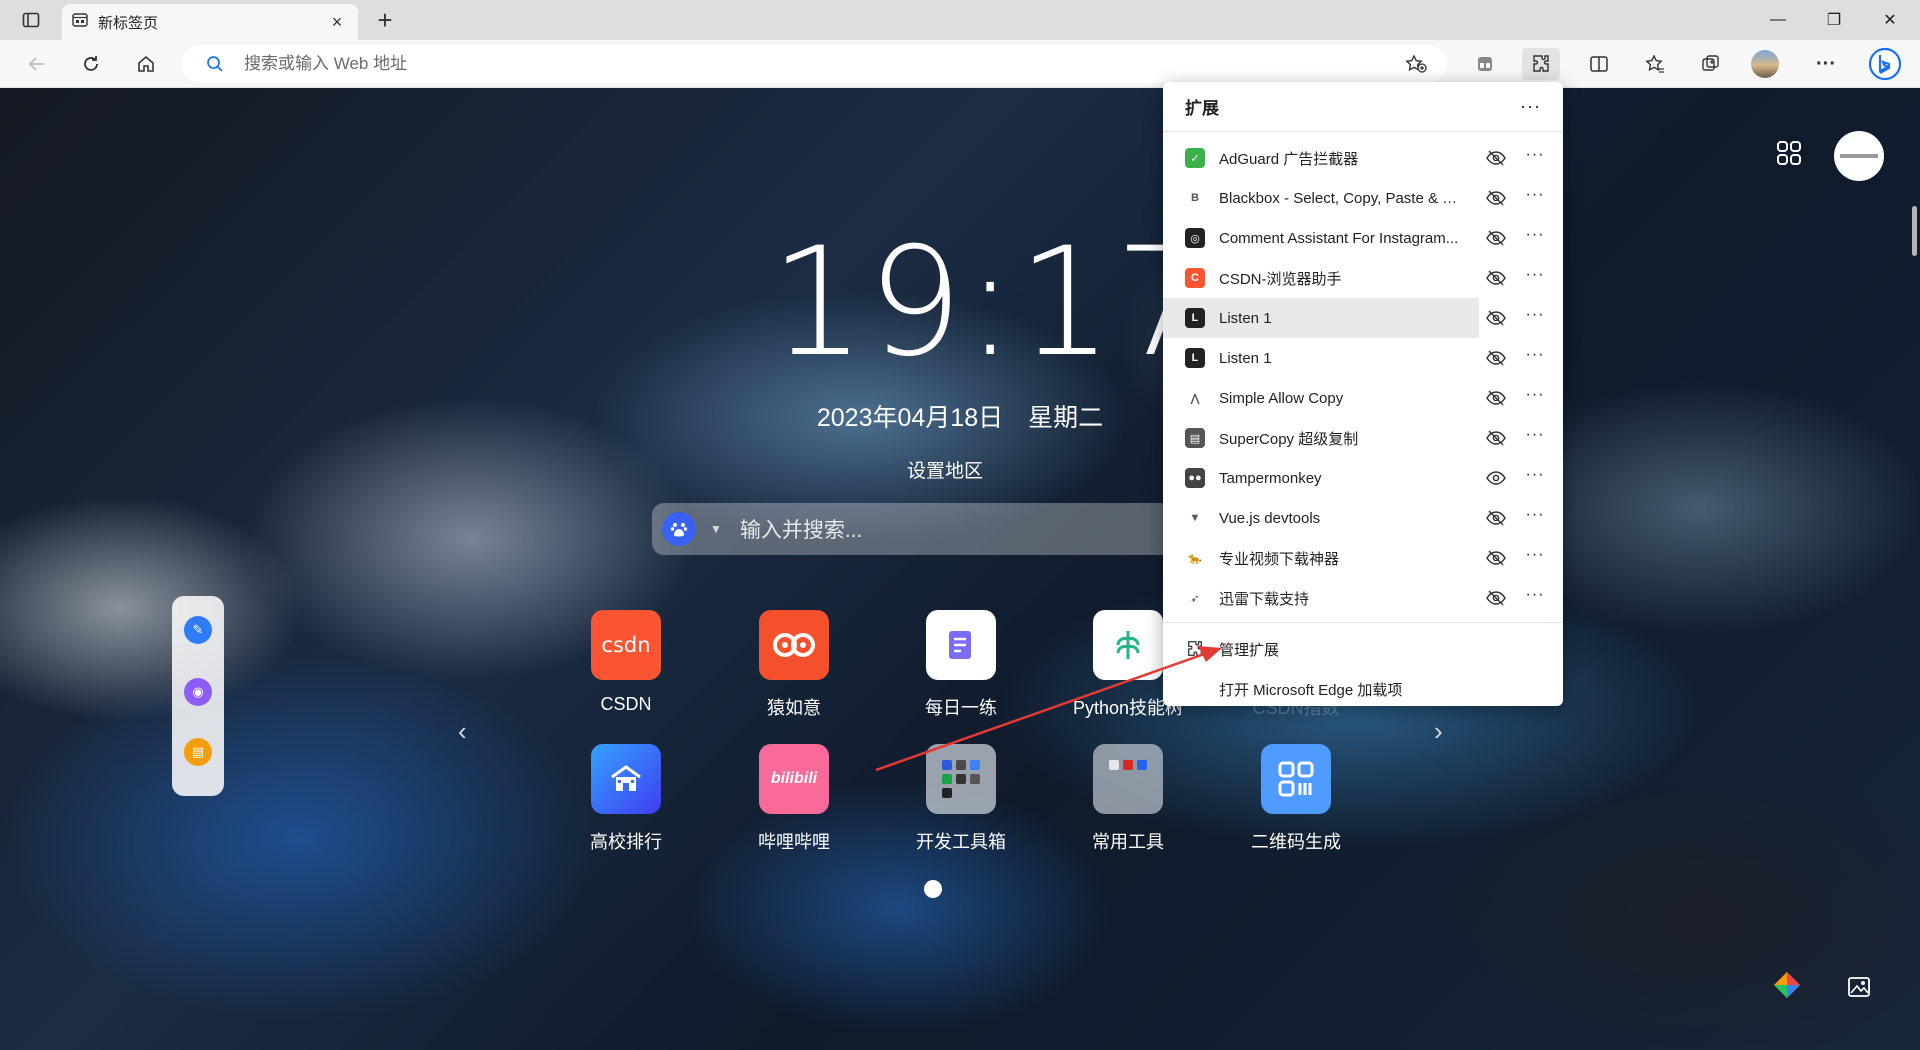  What do you see at coordinates (1321, 438) in the screenshot?
I see `extension-item: ▤ SuperCopy 超级复制` at bounding box center [1321, 438].